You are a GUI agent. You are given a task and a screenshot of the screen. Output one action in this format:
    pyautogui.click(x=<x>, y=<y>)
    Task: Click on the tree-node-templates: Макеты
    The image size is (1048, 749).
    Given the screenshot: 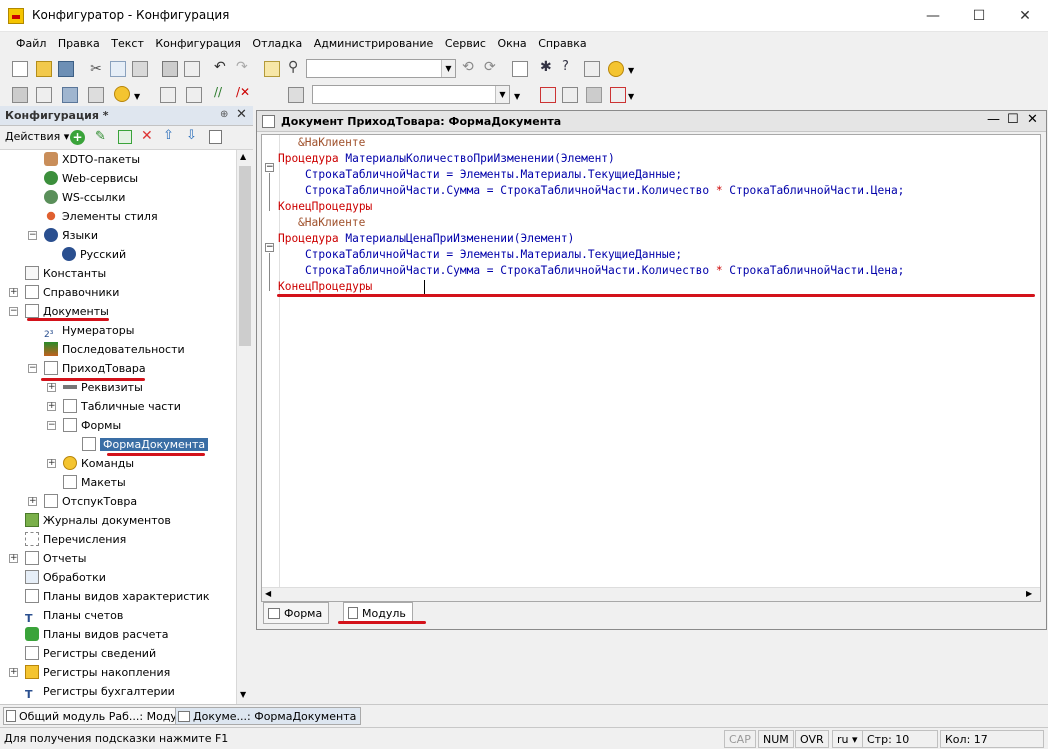 What is the action you would take?
    pyautogui.click(x=94, y=482)
    